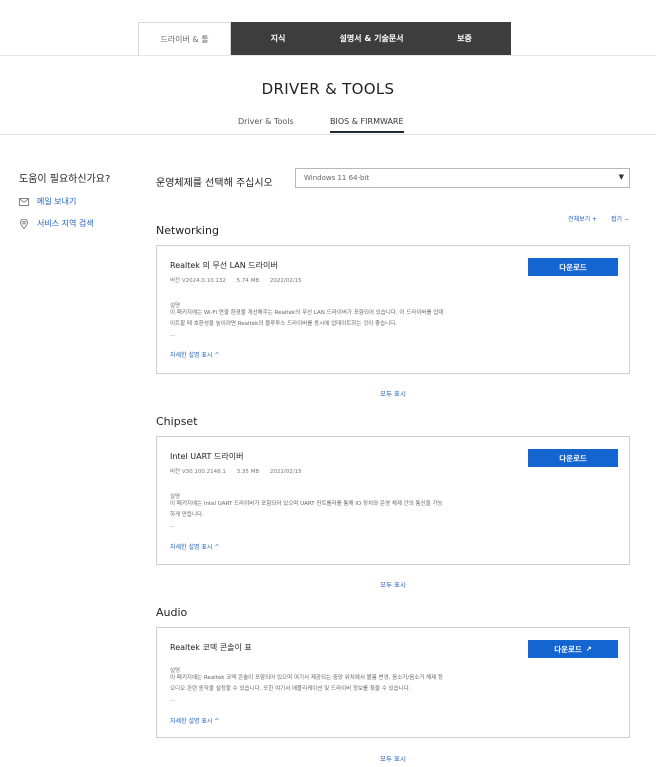 The image size is (656, 767). I want to click on caret-down-icon: ▼, so click(621, 177).